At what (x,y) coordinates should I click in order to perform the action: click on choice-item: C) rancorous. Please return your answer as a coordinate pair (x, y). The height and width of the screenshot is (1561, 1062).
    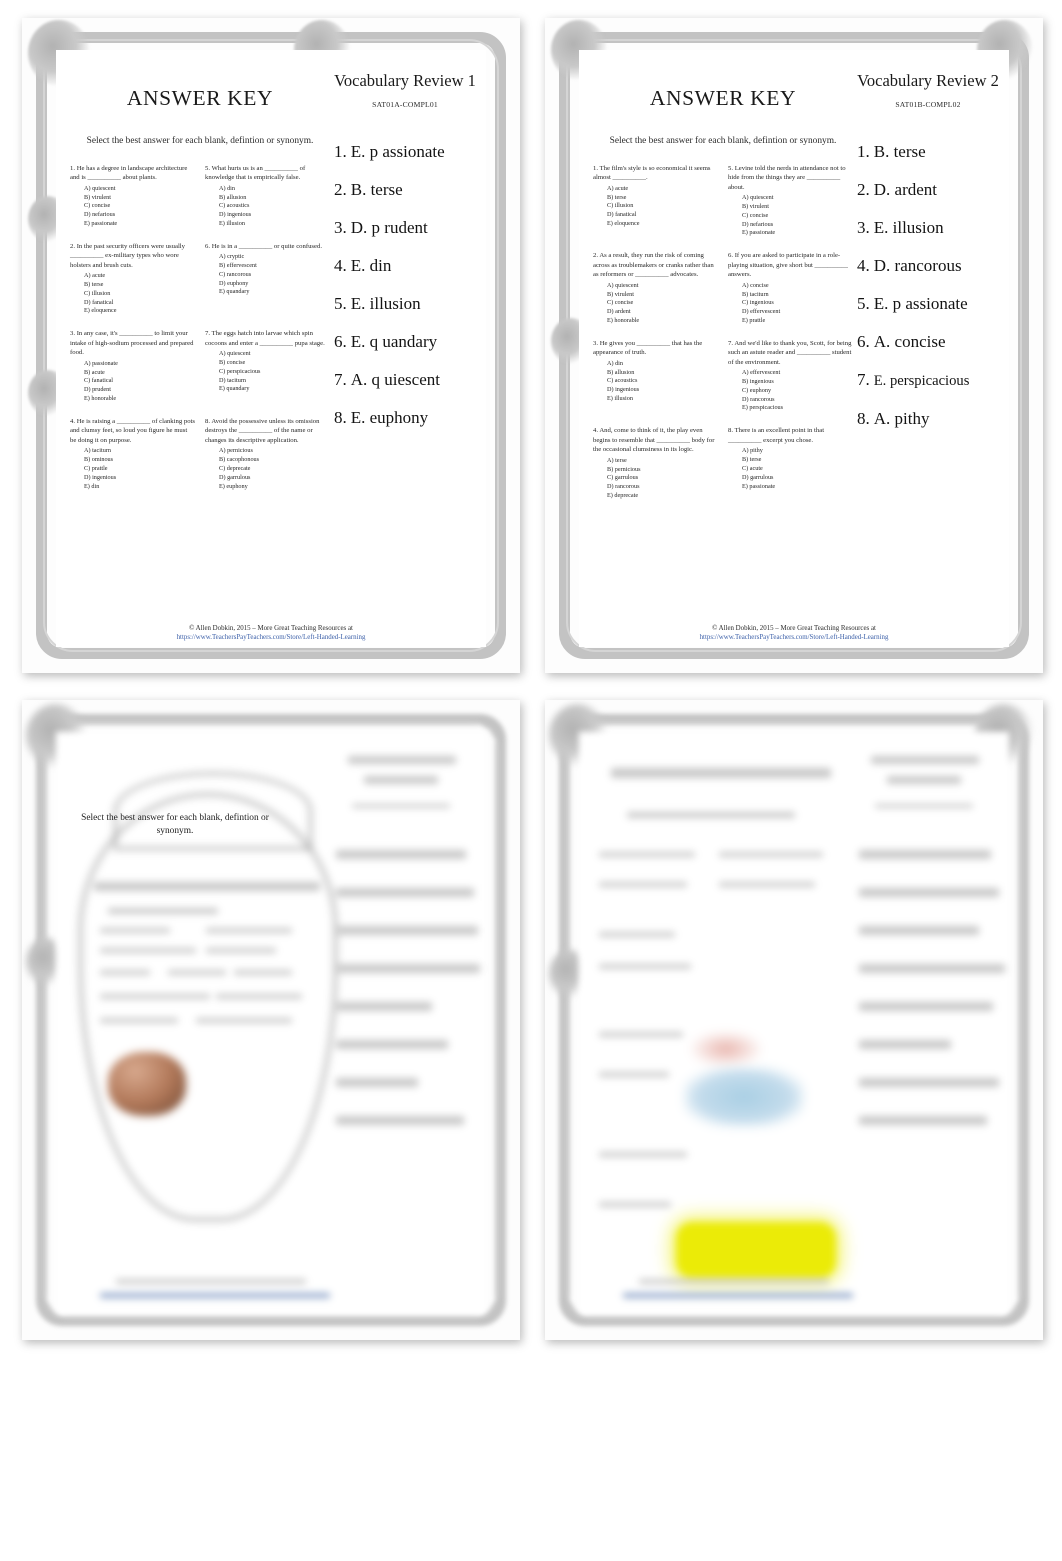
    Looking at the image, I should click on (274, 275).